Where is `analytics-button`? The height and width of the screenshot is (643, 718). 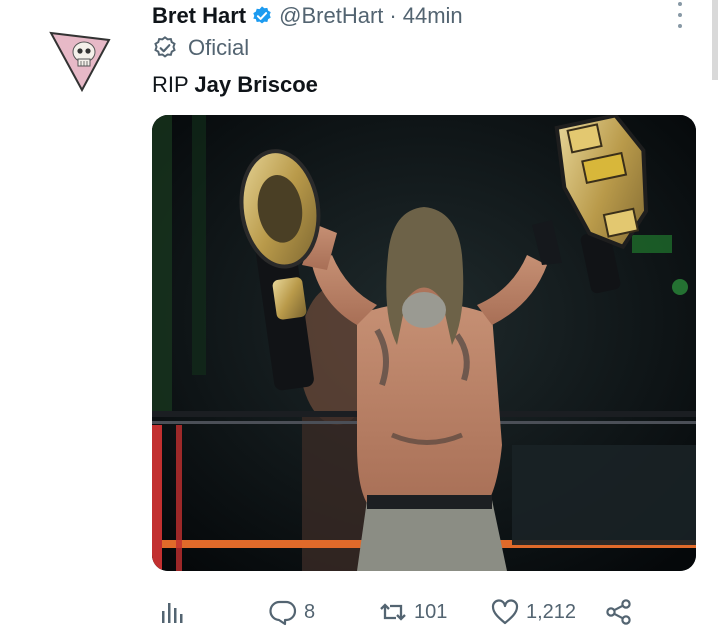 analytics-button is located at coordinates (173, 612).